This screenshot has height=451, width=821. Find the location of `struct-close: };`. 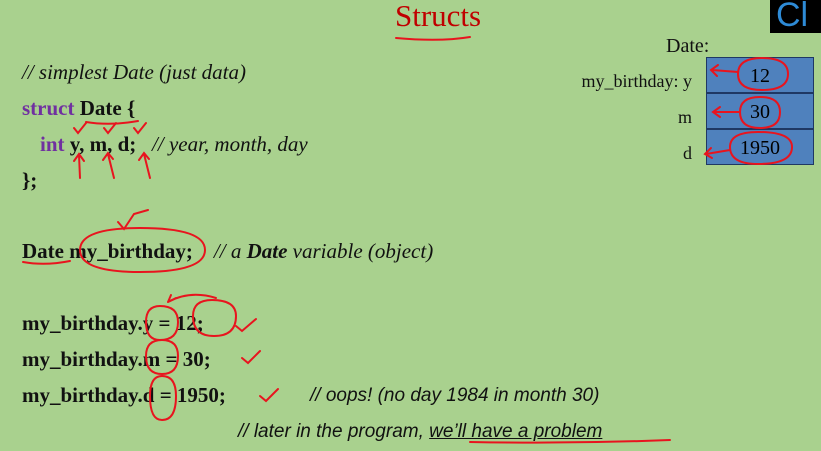

struct-close: }; is located at coordinates (30, 180).